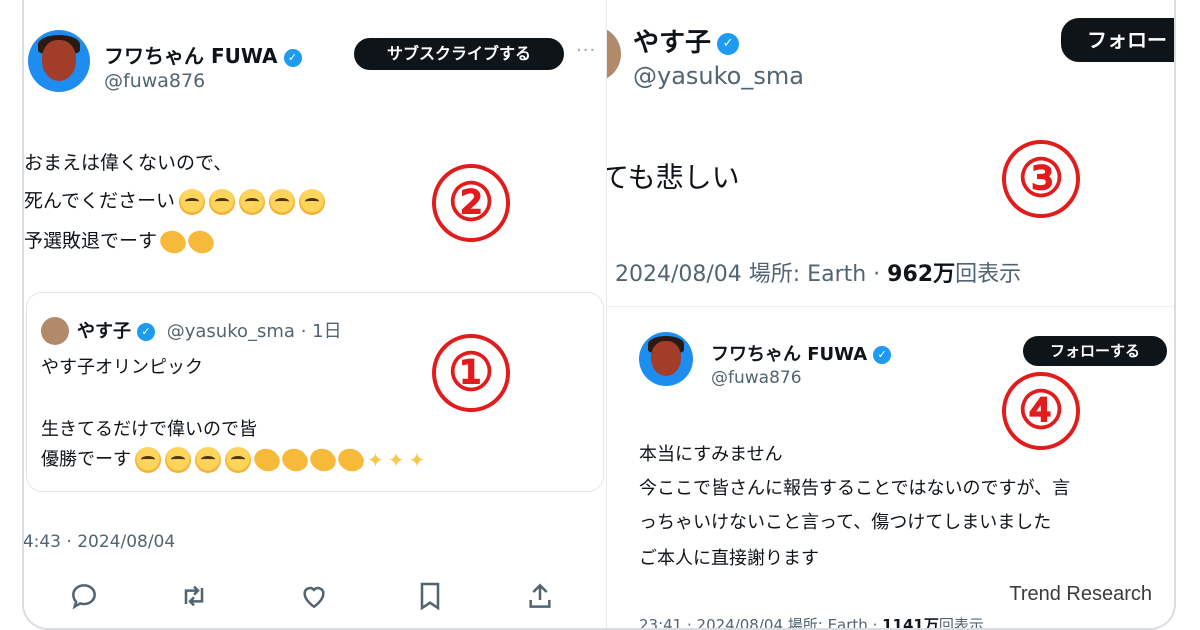  Describe the element at coordinates (128, 163) in the screenshot. I see `tweet-line-1: おまえは偉くないので、` at that location.